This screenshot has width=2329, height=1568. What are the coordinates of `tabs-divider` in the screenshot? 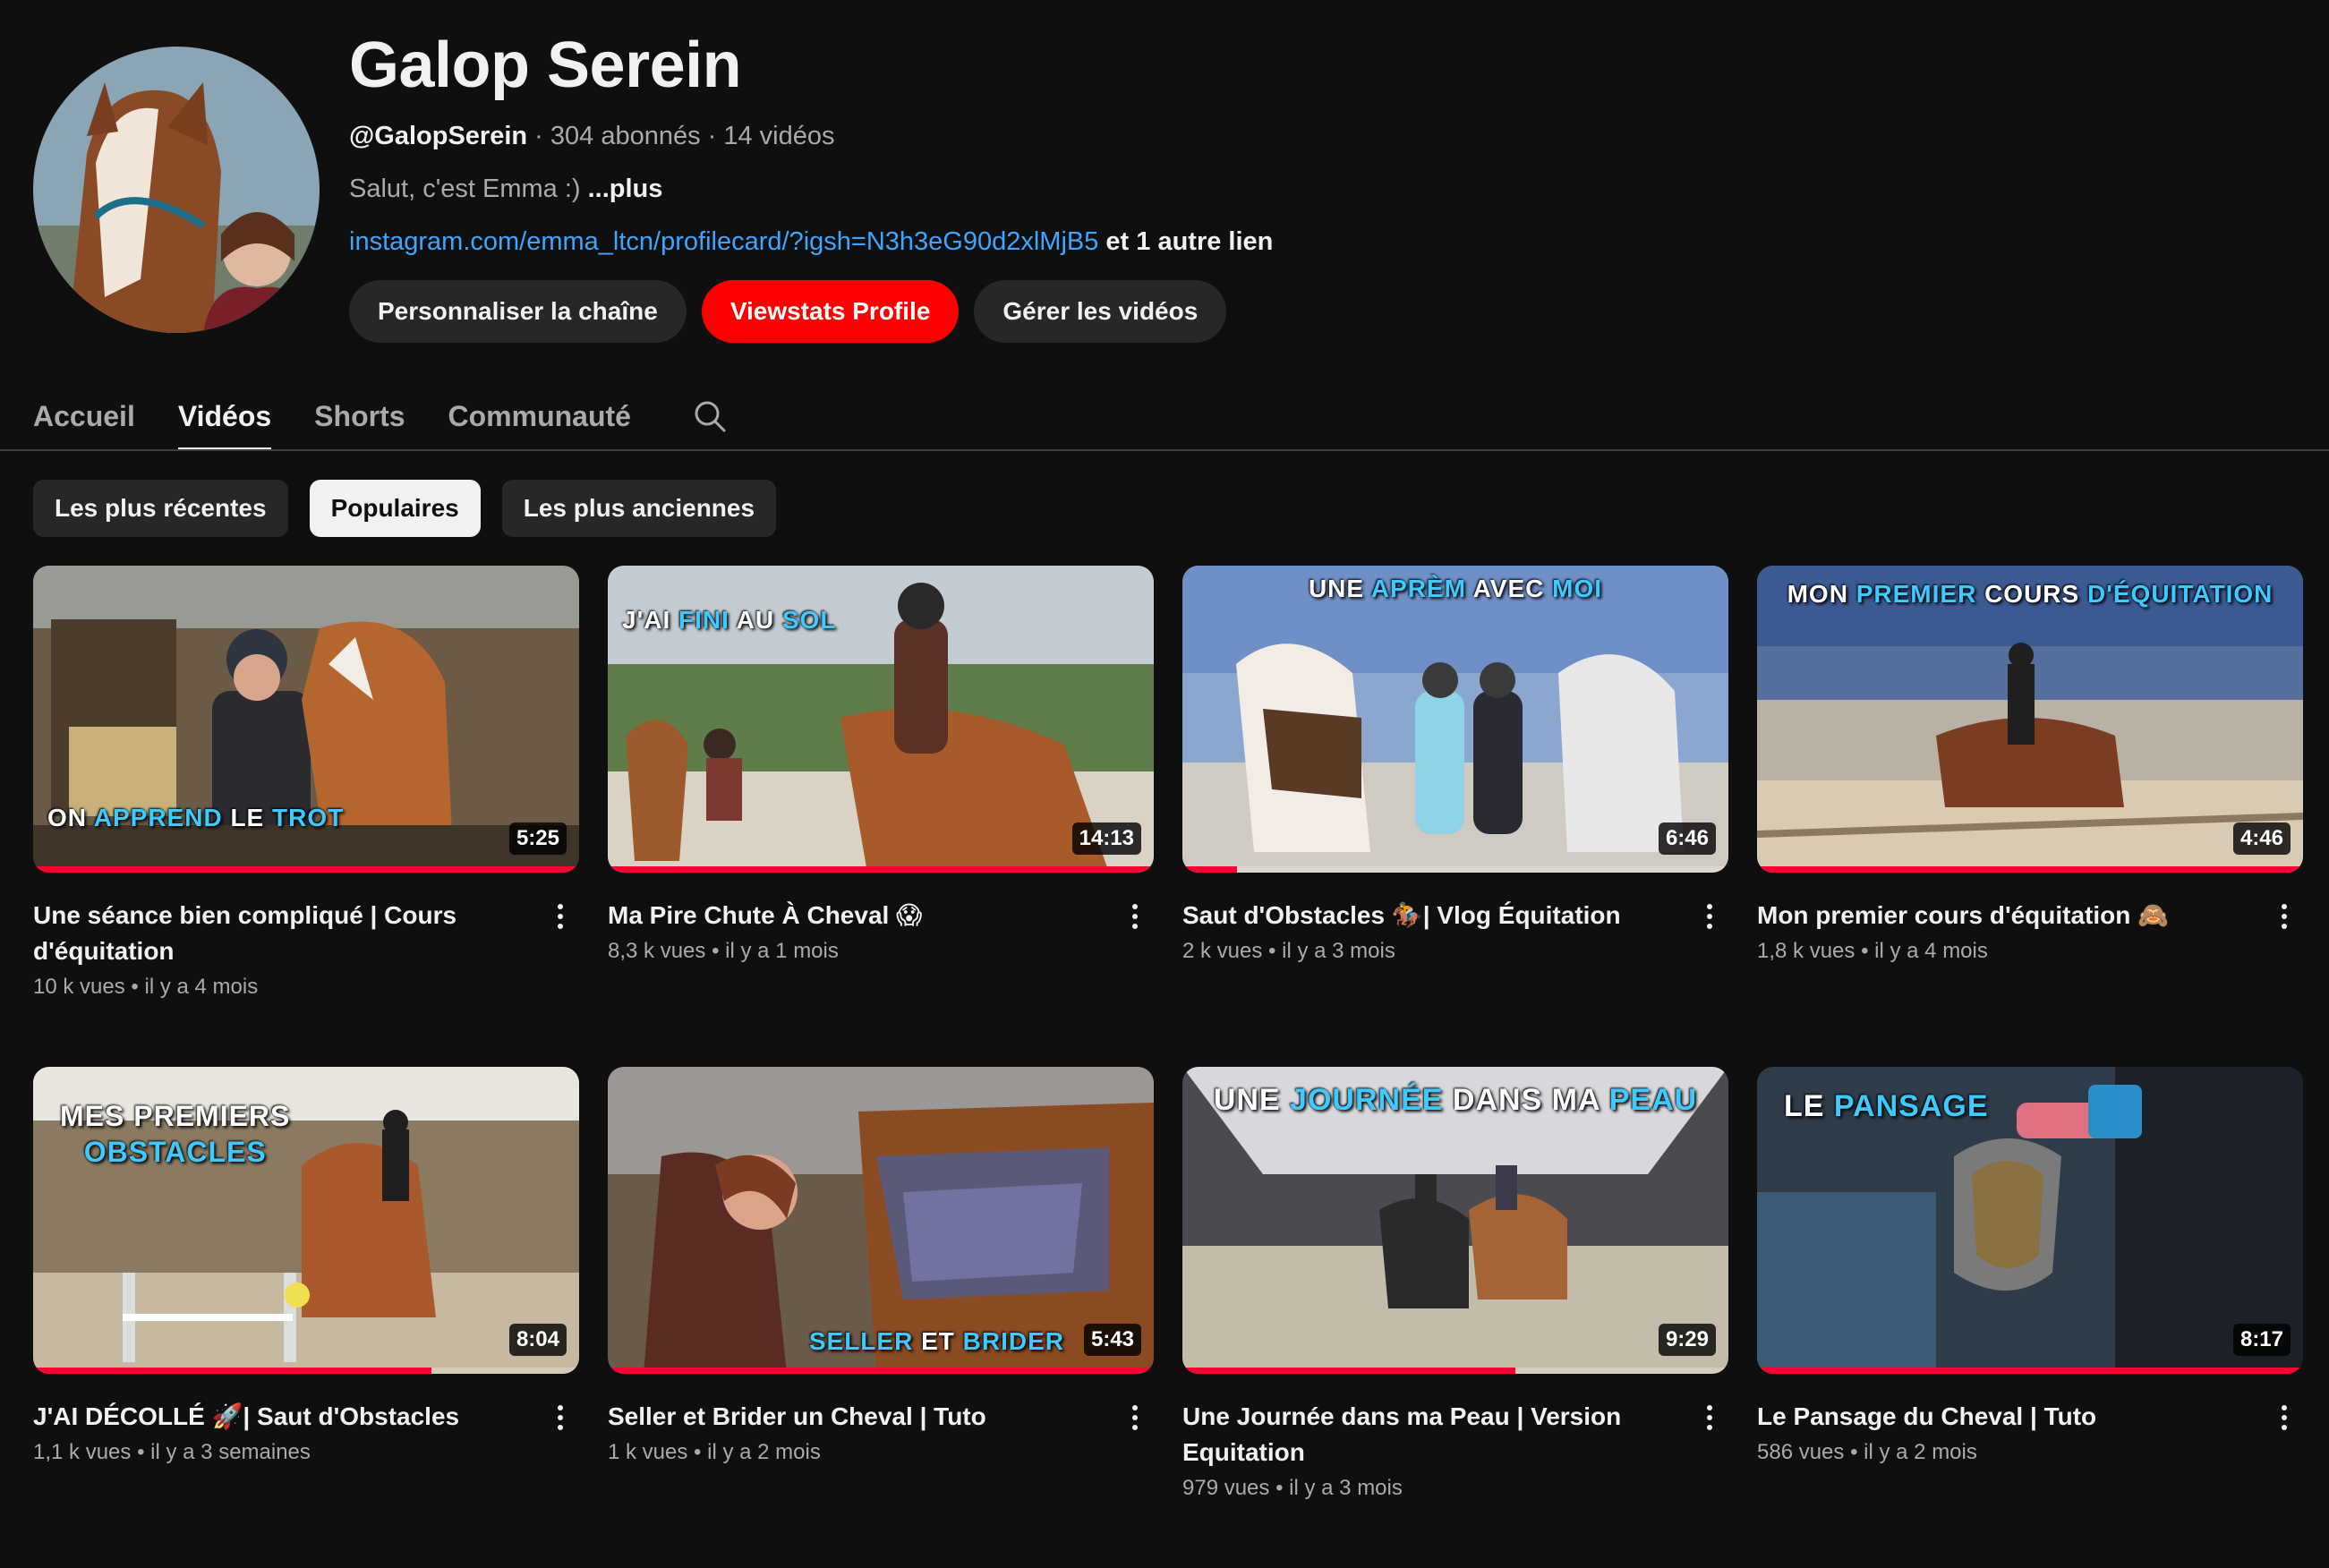 It's located at (1164, 450).